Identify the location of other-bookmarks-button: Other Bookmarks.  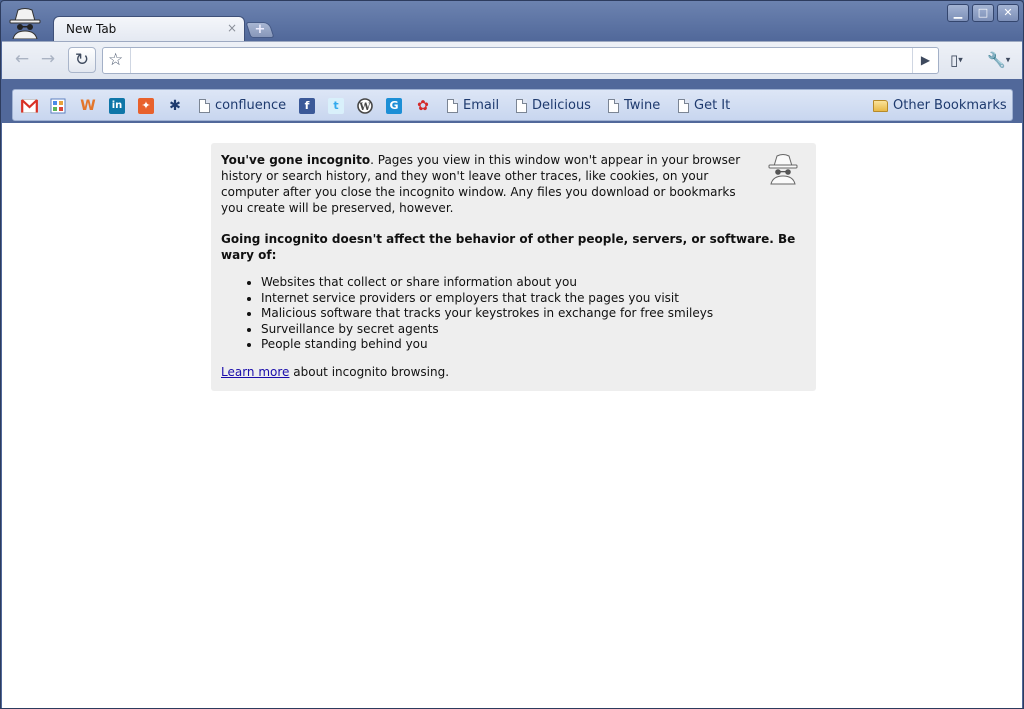
(940, 105).